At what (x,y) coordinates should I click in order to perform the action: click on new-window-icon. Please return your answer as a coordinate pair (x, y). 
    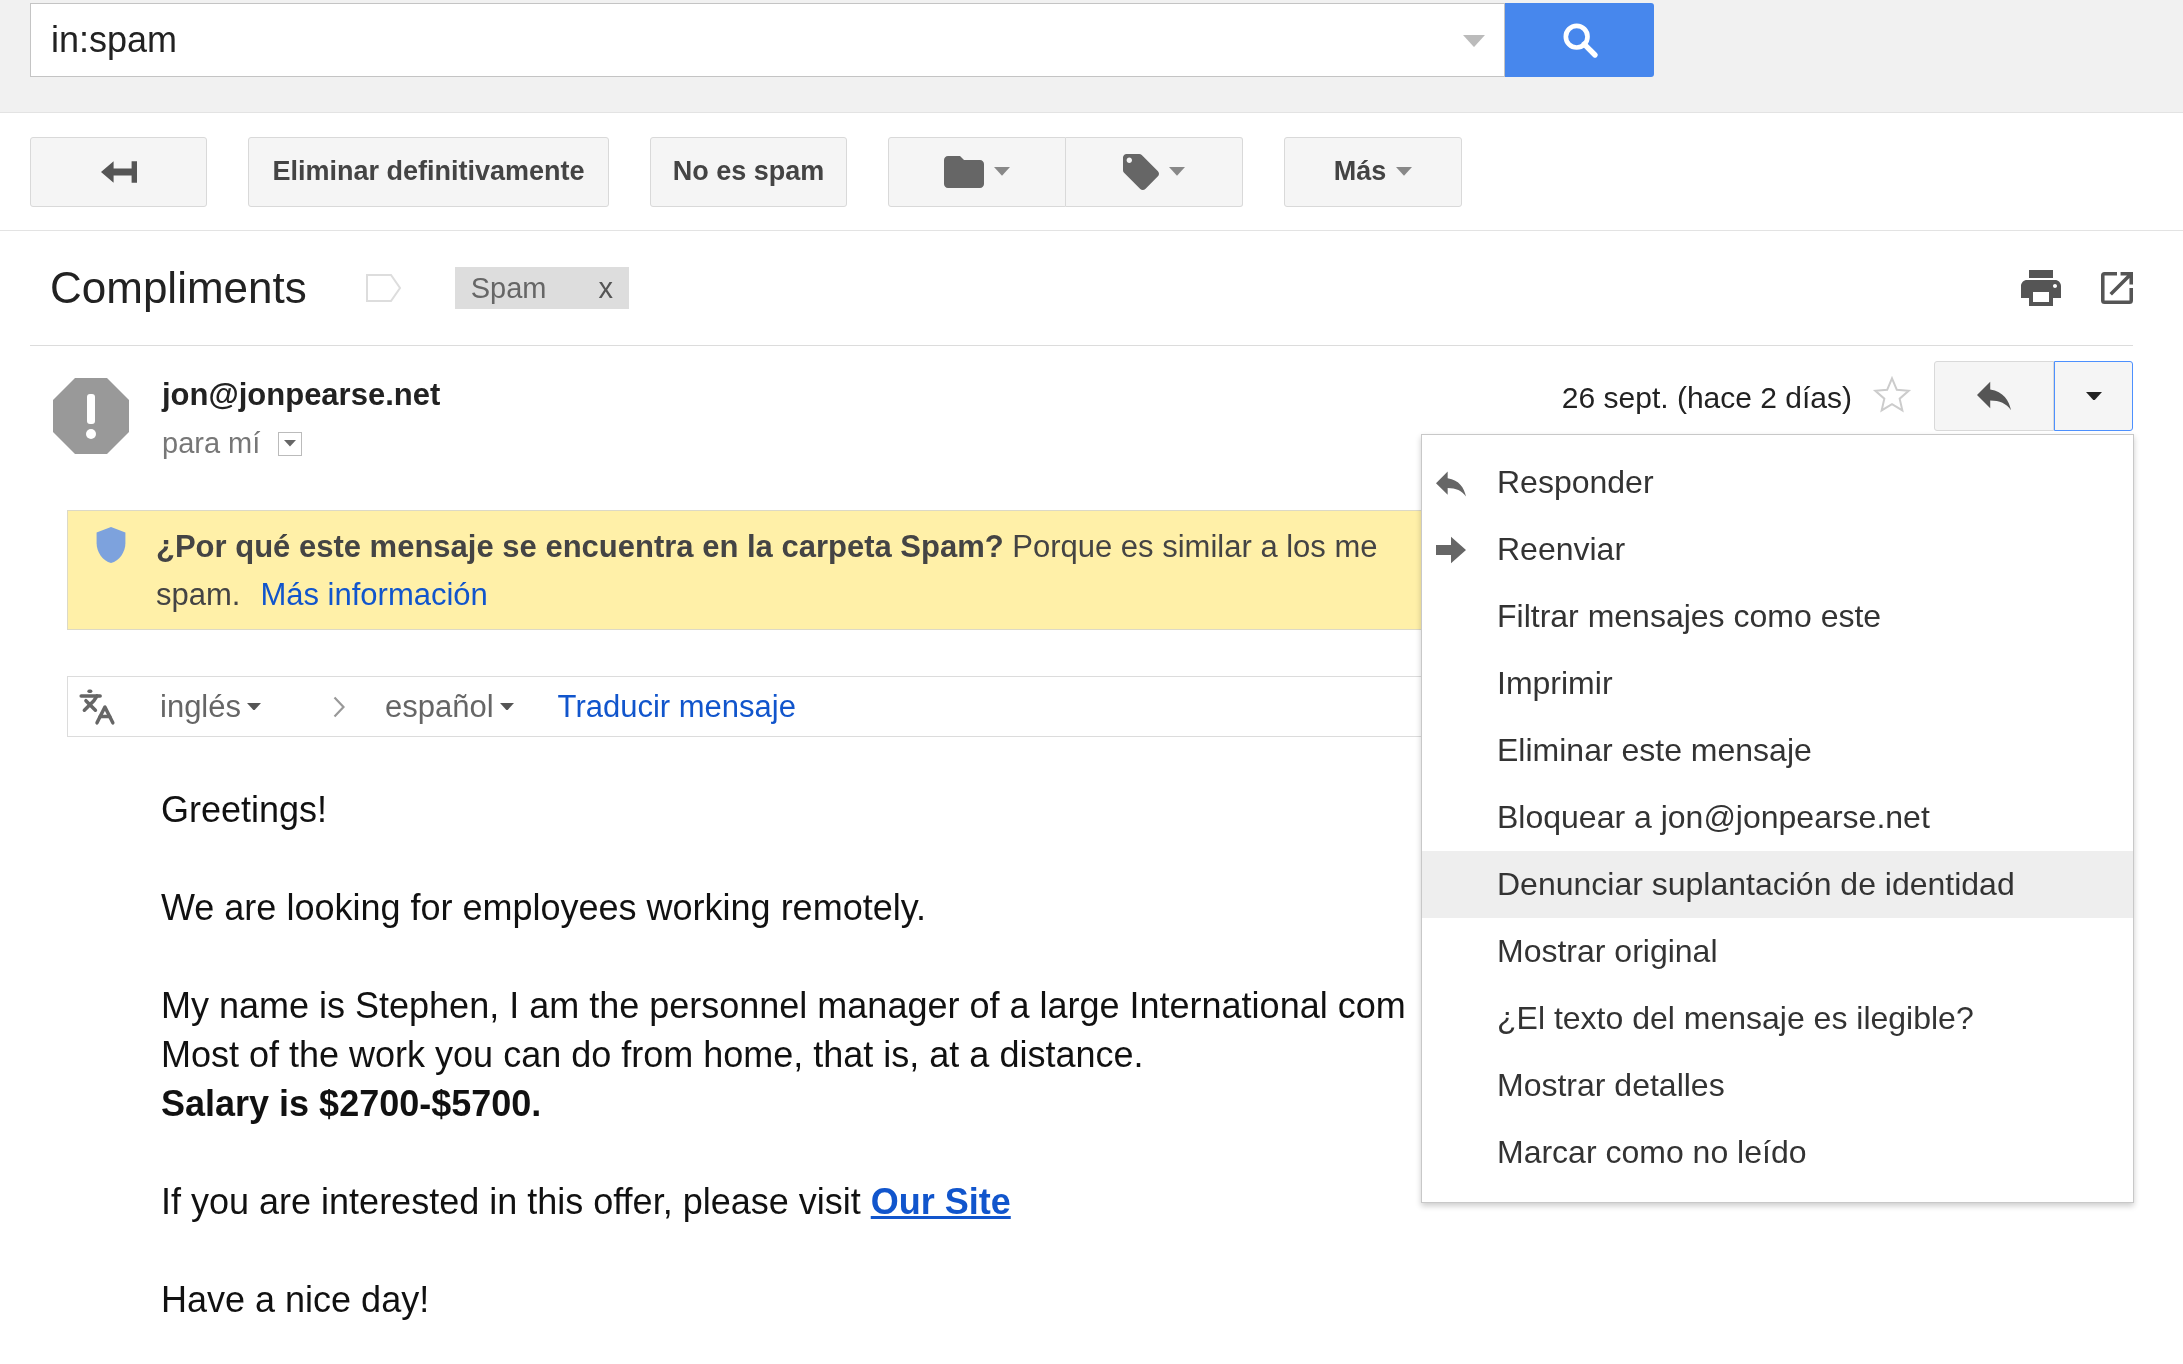
    Looking at the image, I should click on (2117, 288).